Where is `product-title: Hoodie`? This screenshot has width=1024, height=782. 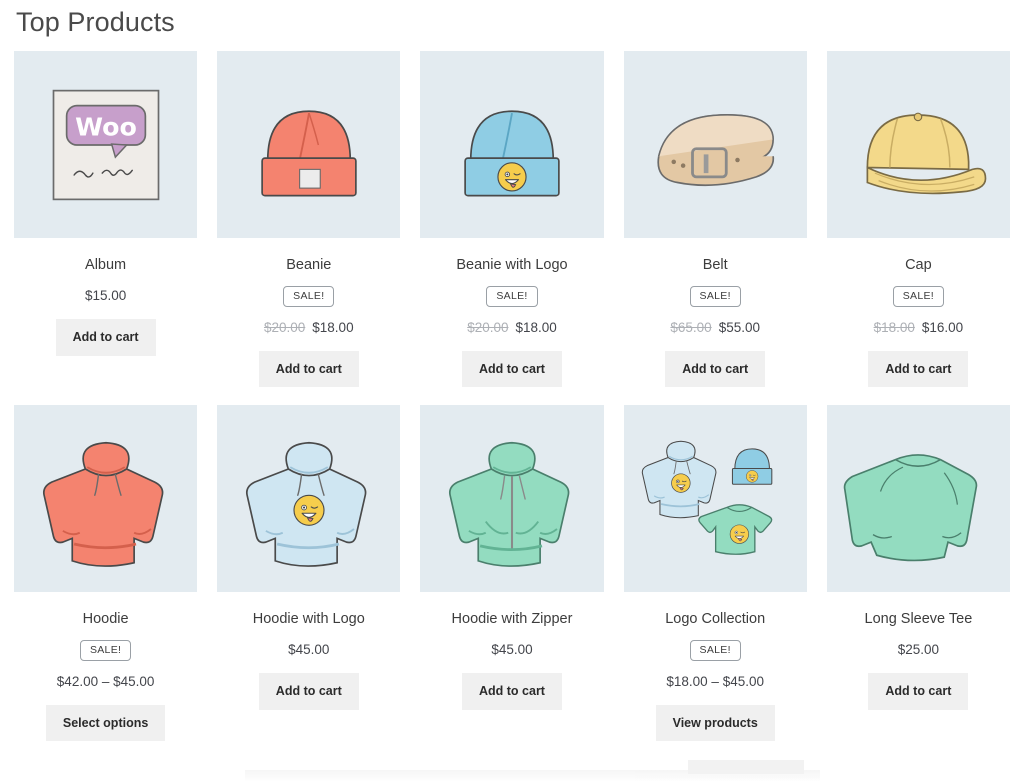
product-title: Hoodie is located at coordinates (106, 619).